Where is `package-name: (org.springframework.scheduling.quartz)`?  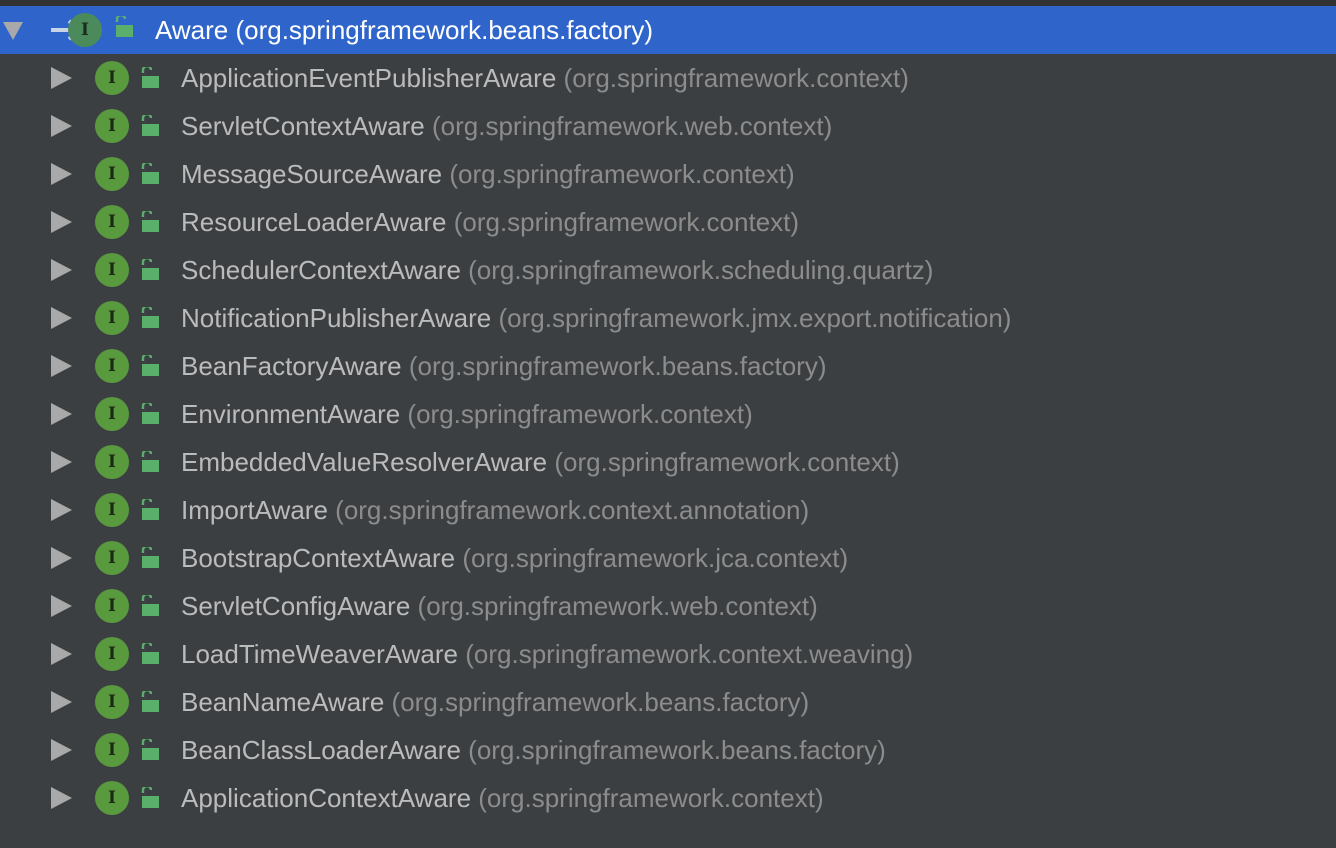 package-name: (org.springframework.scheduling.quartz) is located at coordinates (701, 270).